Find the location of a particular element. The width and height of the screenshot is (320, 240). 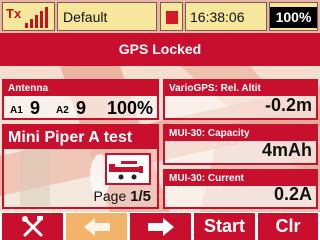

capacity-value: 4mAh is located at coordinates (286, 150).